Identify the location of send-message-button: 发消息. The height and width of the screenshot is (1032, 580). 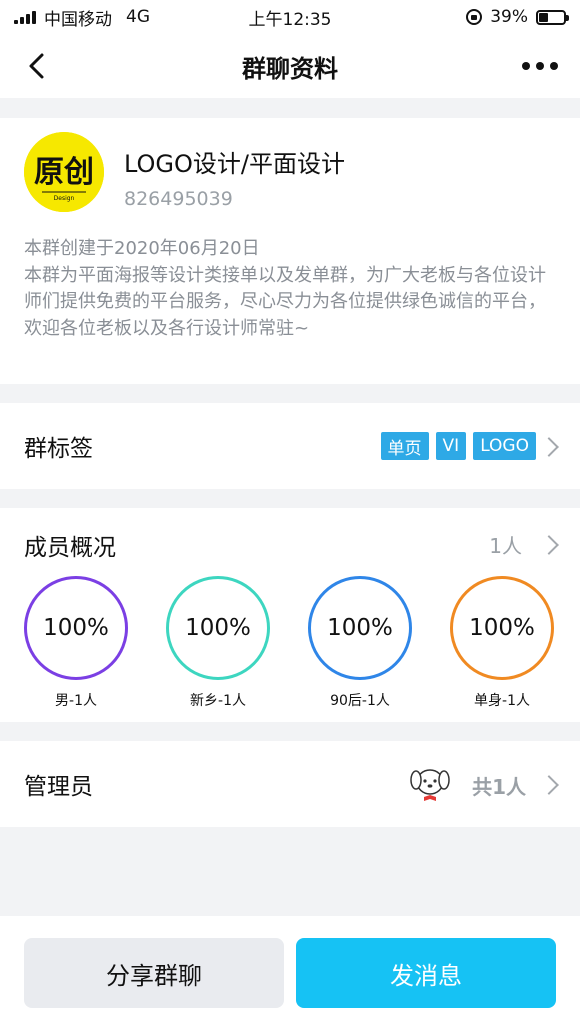
(426, 973).